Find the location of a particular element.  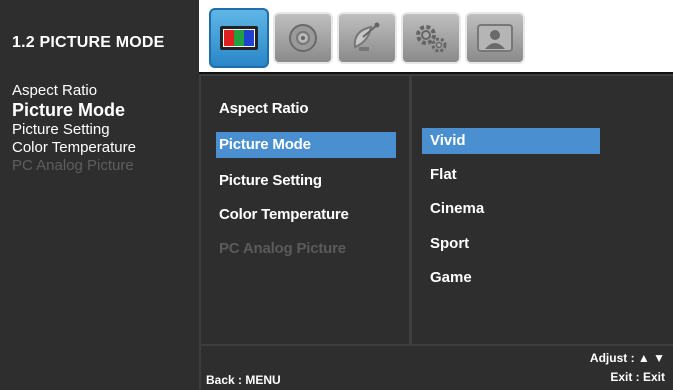

tab-setup is located at coordinates (431, 38).